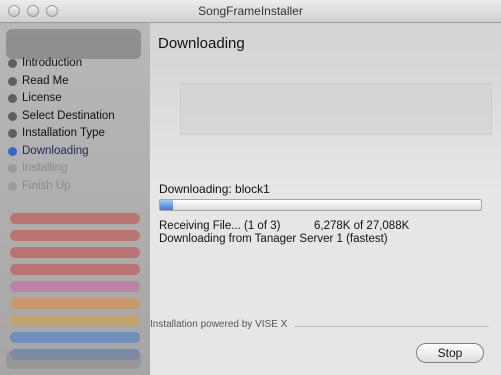 This screenshot has width=501, height=375. Describe the element at coordinates (46, 185) in the screenshot. I see `step-label: Finish Up` at that location.